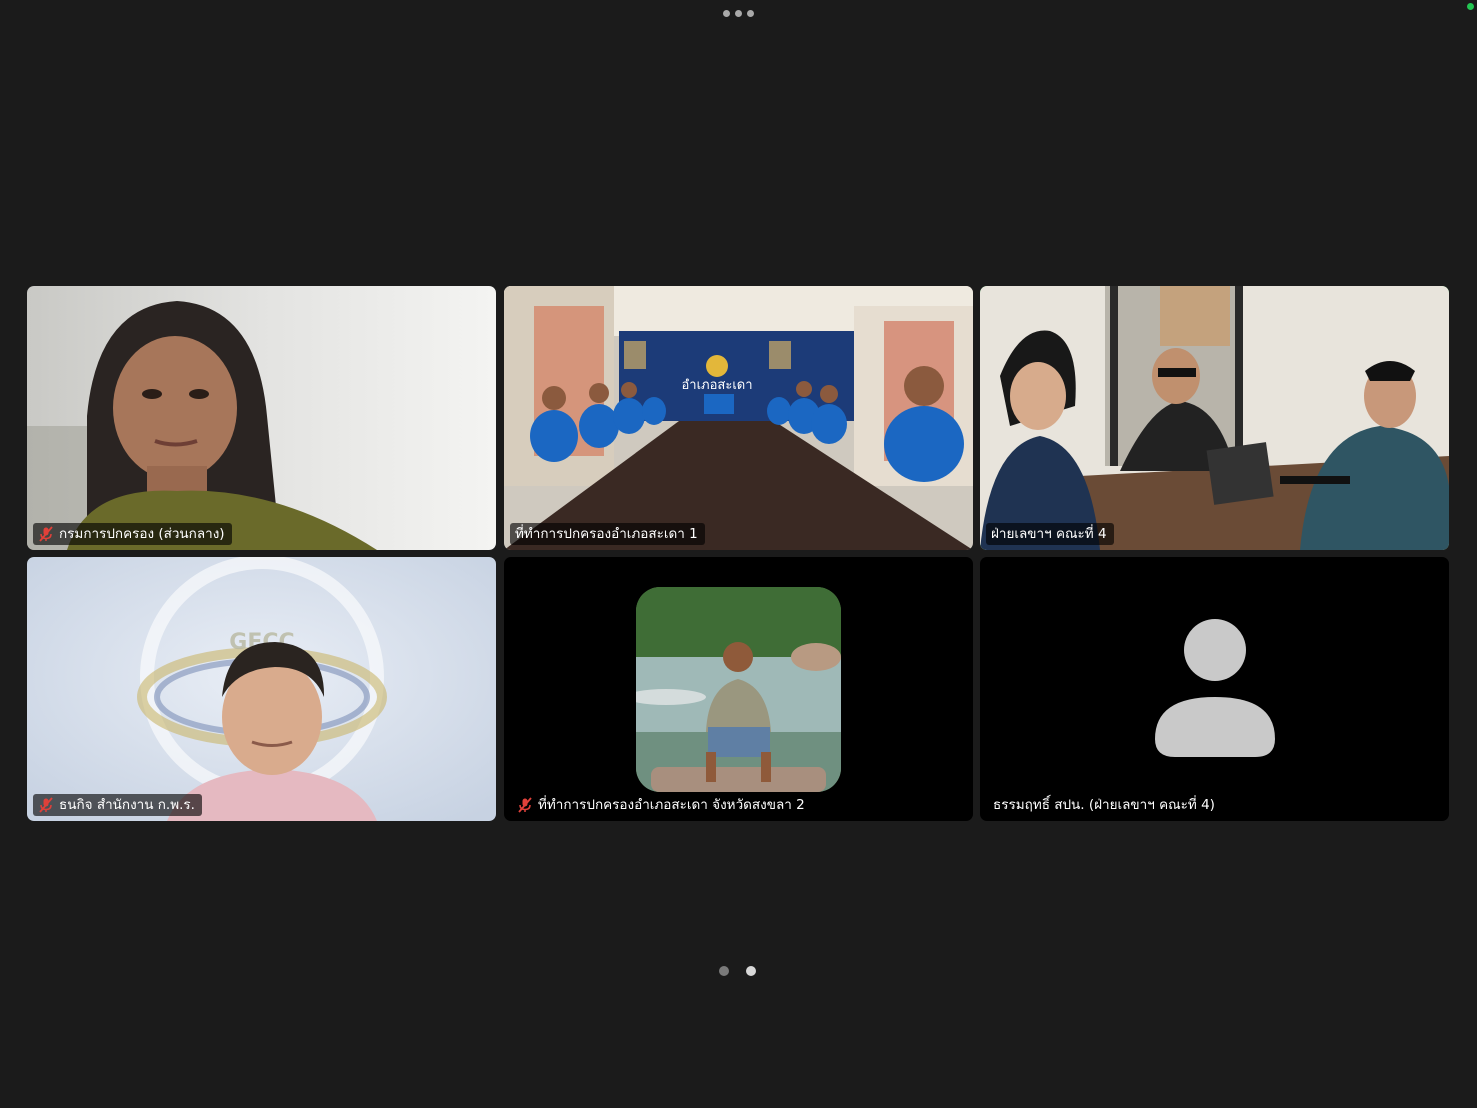 The image size is (1477, 1108). Describe the element at coordinates (671, 805) in the screenshot. I see `participant-name: ที่ทำการปกครองอำเภอสะเดา จังหวัดสงขลา 2` at that location.